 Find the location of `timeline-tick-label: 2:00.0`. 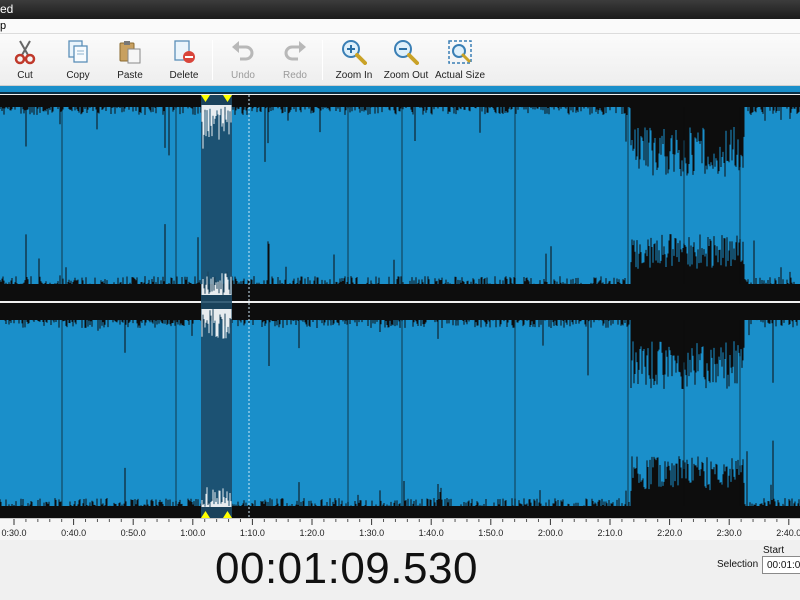

timeline-tick-label: 2:00.0 is located at coordinates (550, 533).